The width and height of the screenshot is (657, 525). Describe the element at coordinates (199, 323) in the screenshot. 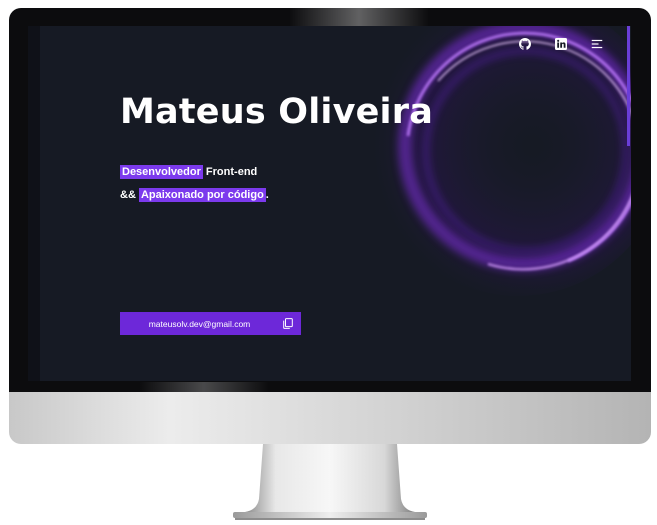

I see `email-label: mateusolv.dev@gmail.com` at that location.